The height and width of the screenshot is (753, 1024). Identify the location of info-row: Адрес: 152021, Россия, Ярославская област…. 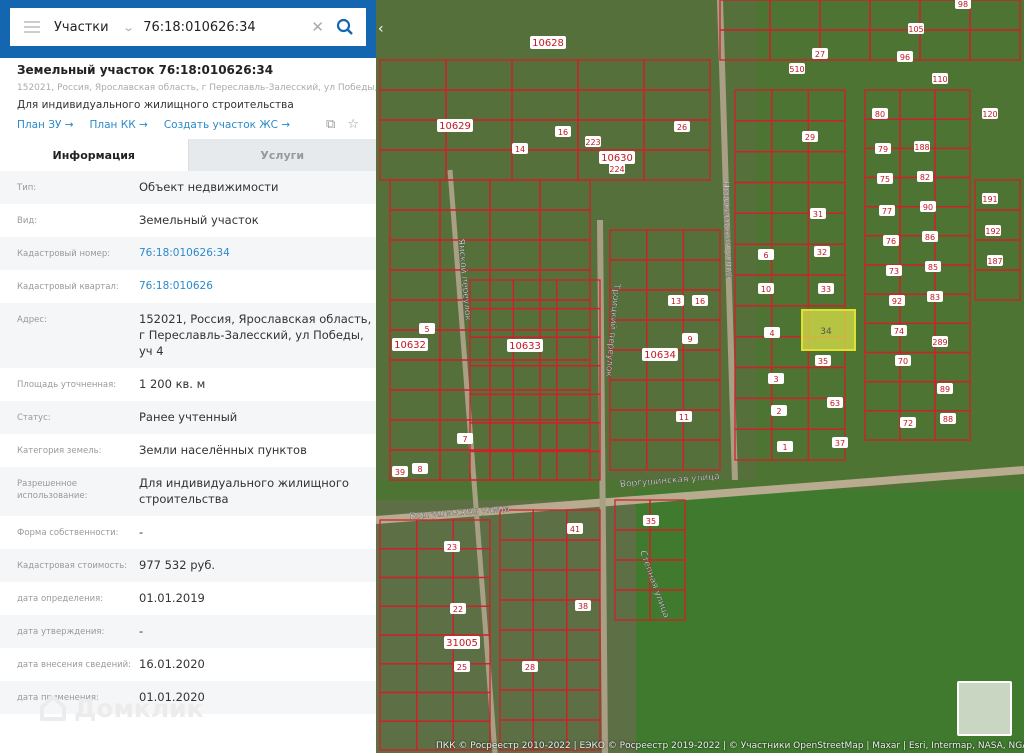
(188, 335).